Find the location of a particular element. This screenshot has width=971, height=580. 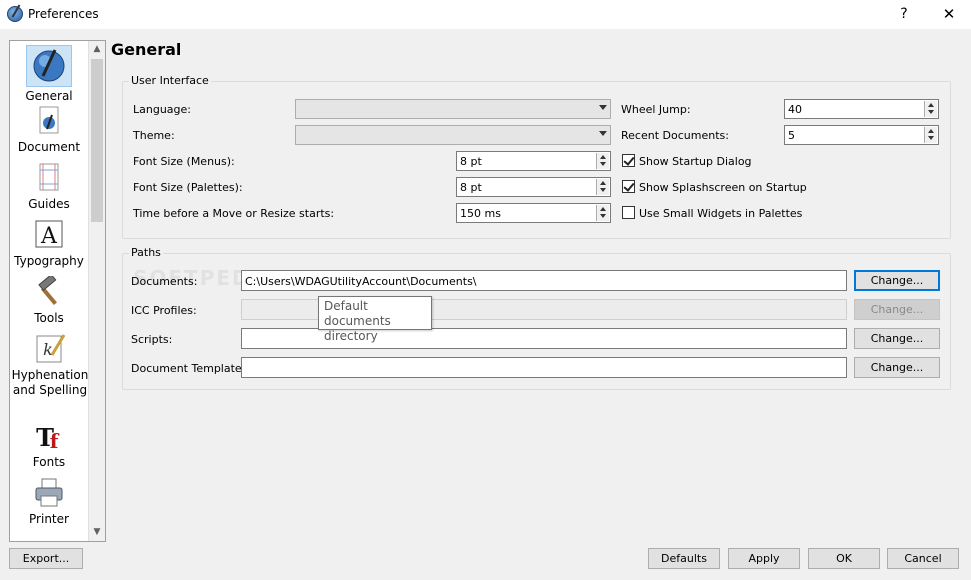

svg-text: k is located at coordinates (48, 349).